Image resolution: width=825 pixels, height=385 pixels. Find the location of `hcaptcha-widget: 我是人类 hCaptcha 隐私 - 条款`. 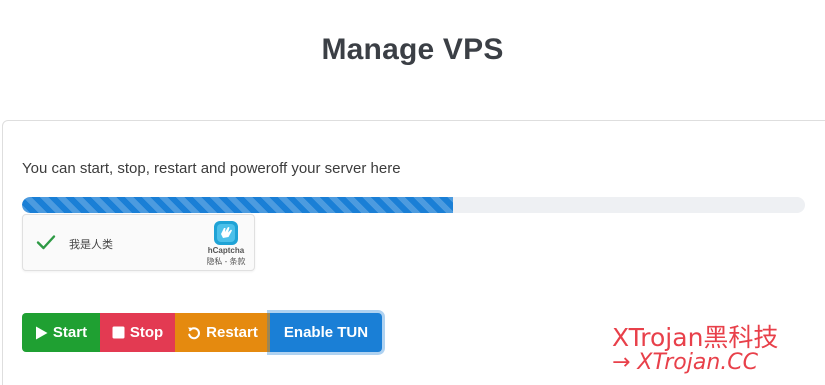

hcaptcha-widget: 我是人类 hCaptcha 隐私 - 条款 is located at coordinates (138, 242).